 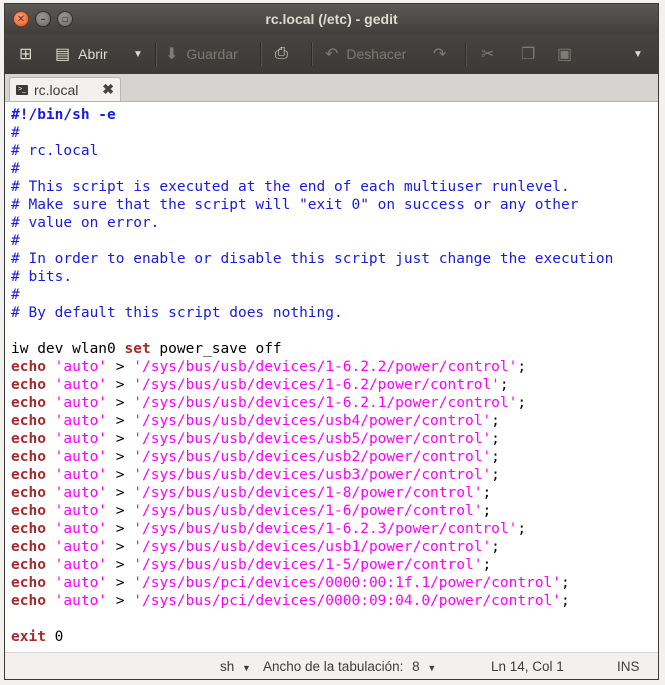 What do you see at coordinates (331, 88) in the screenshot?
I see `document-tab-bar: >_ rc.local ✖` at bounding box center [331, 88].